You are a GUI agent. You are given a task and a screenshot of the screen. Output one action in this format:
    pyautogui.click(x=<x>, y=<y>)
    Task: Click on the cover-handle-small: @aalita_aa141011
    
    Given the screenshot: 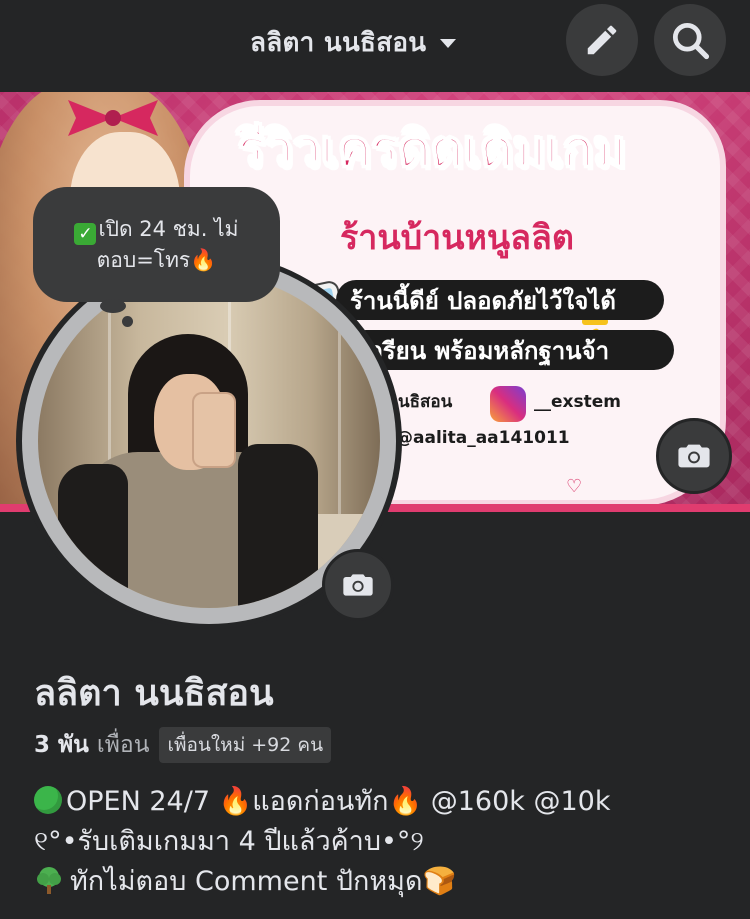 What is the action you would take?
    pyautogui.click(x=483, y=438)
    